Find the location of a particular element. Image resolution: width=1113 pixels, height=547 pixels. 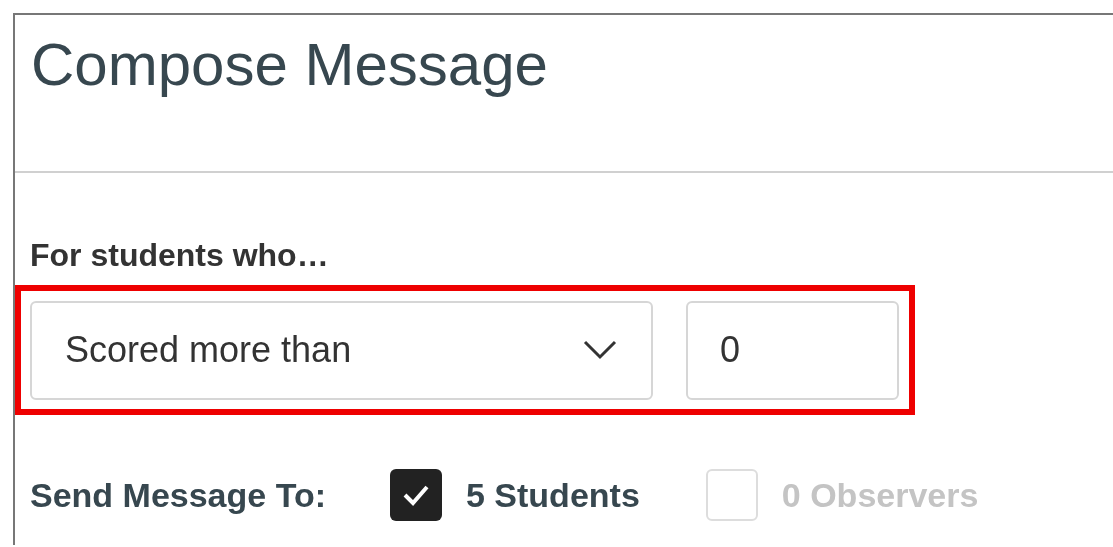

checkbox-label: 0 Observers is located at coordinates (880, 495).